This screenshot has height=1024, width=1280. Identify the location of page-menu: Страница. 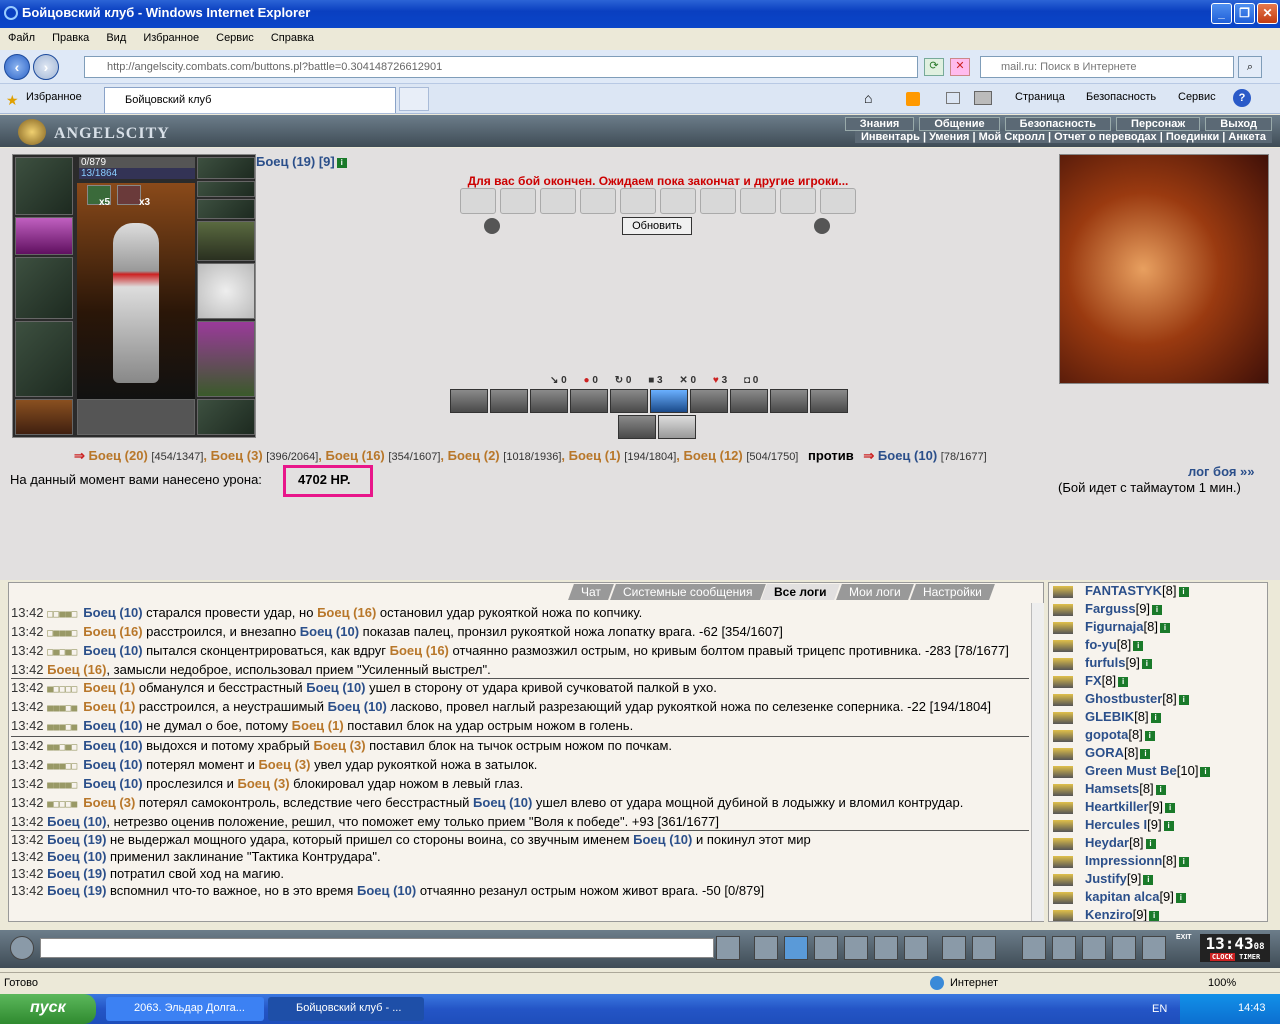
(1040, 97).